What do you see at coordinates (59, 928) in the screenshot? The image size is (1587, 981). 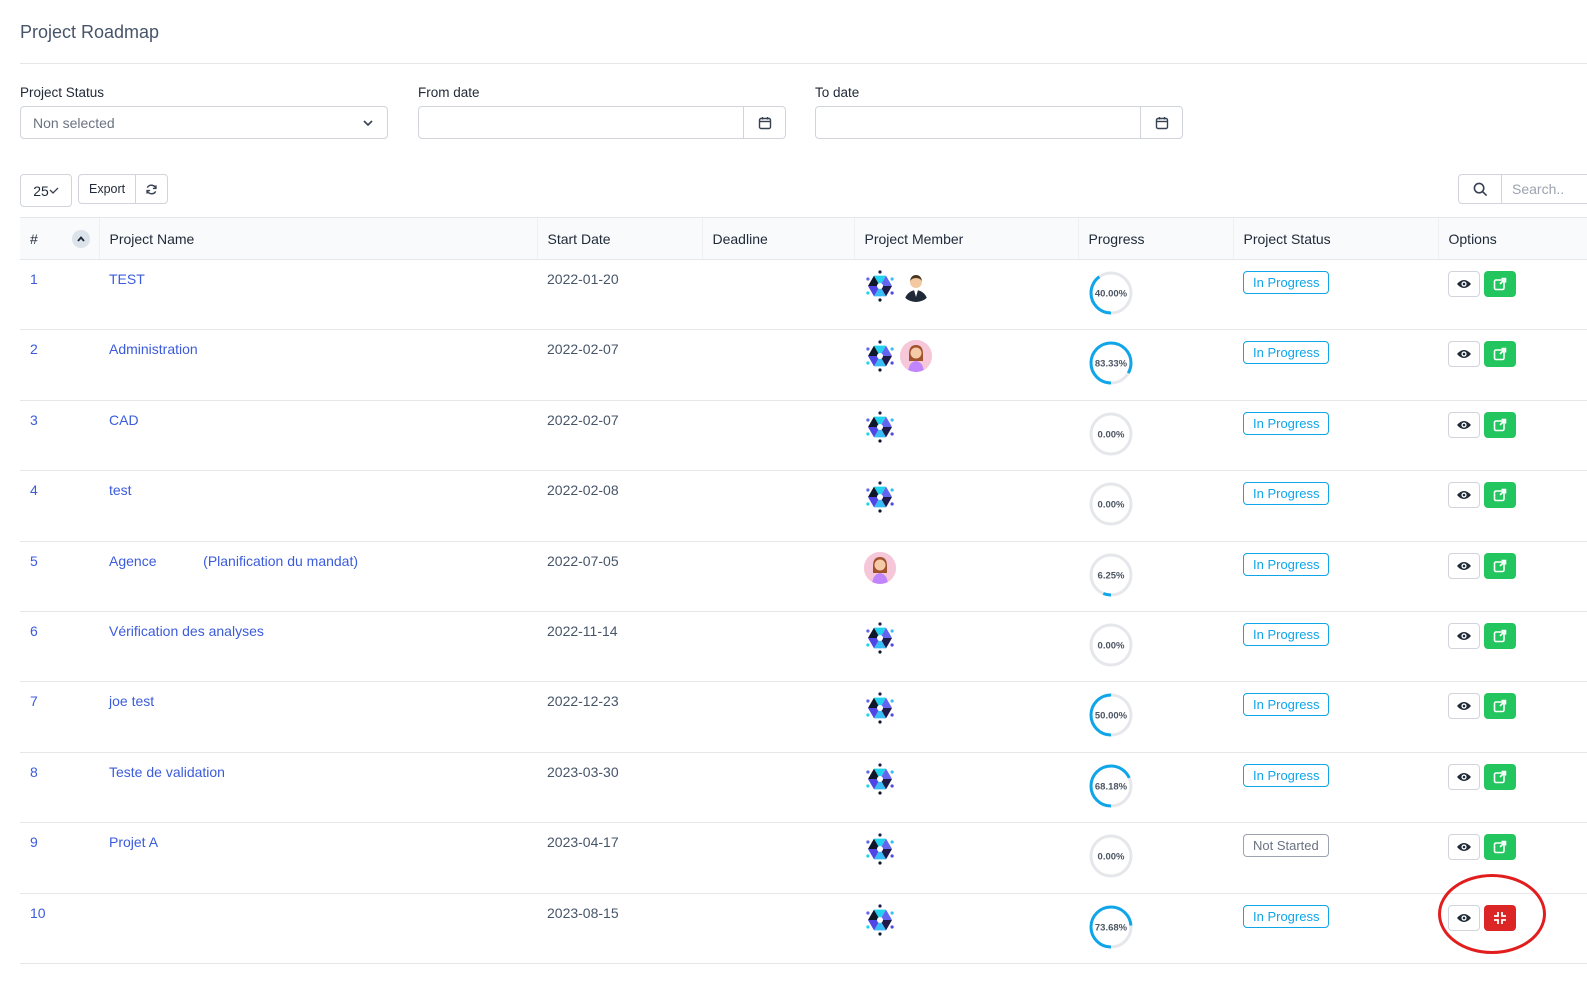 I see `row-number: 10` at bounding box center [59, 928].